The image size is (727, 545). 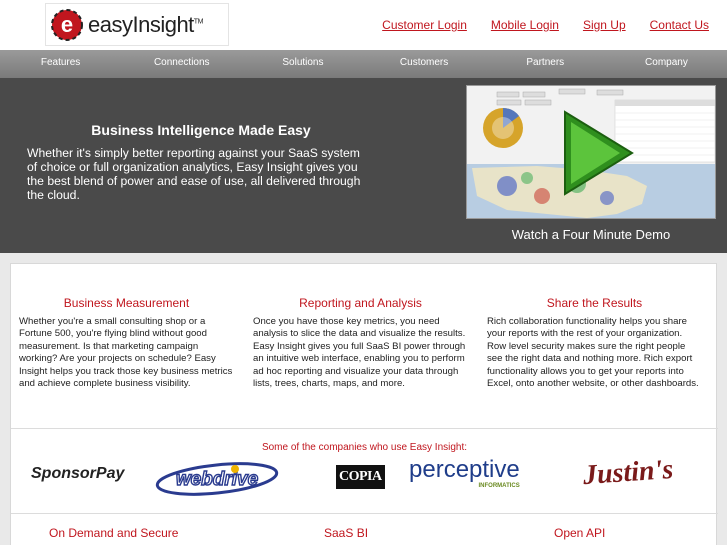 I want to click on demo-screenshot-graphic, so click(x=591, y=152).